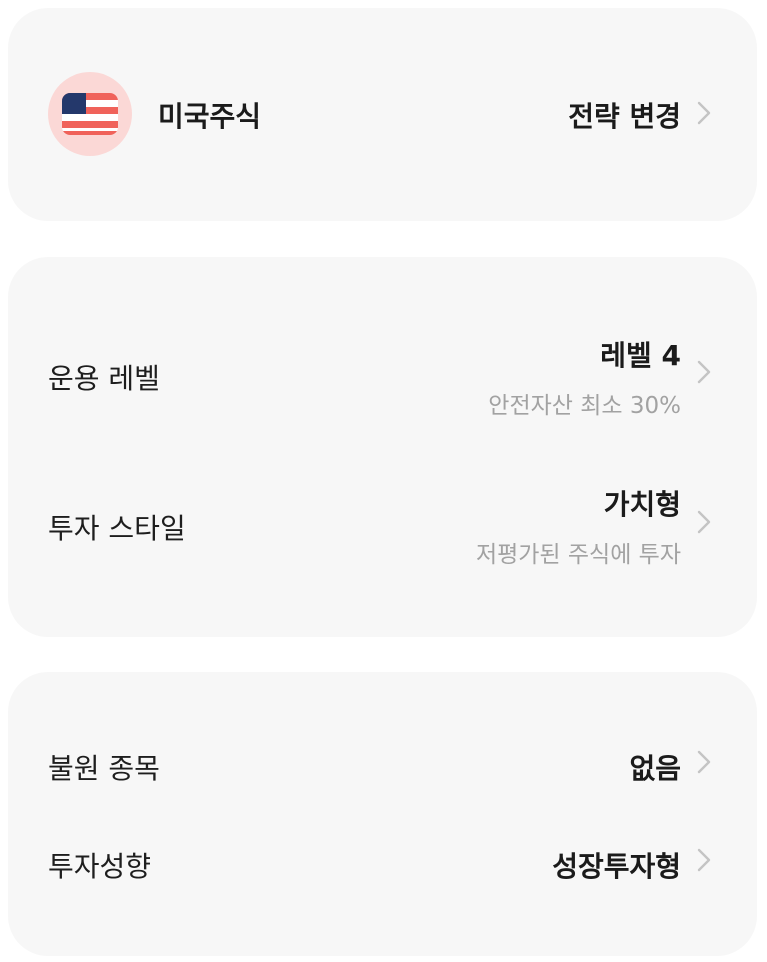 This screenshot has width=767, height=962. Describe the element at coordinates (584, 377) in the screenshot. I see `management-level-value-group: 레벨 4 안전자산 최소 30%` at that location.